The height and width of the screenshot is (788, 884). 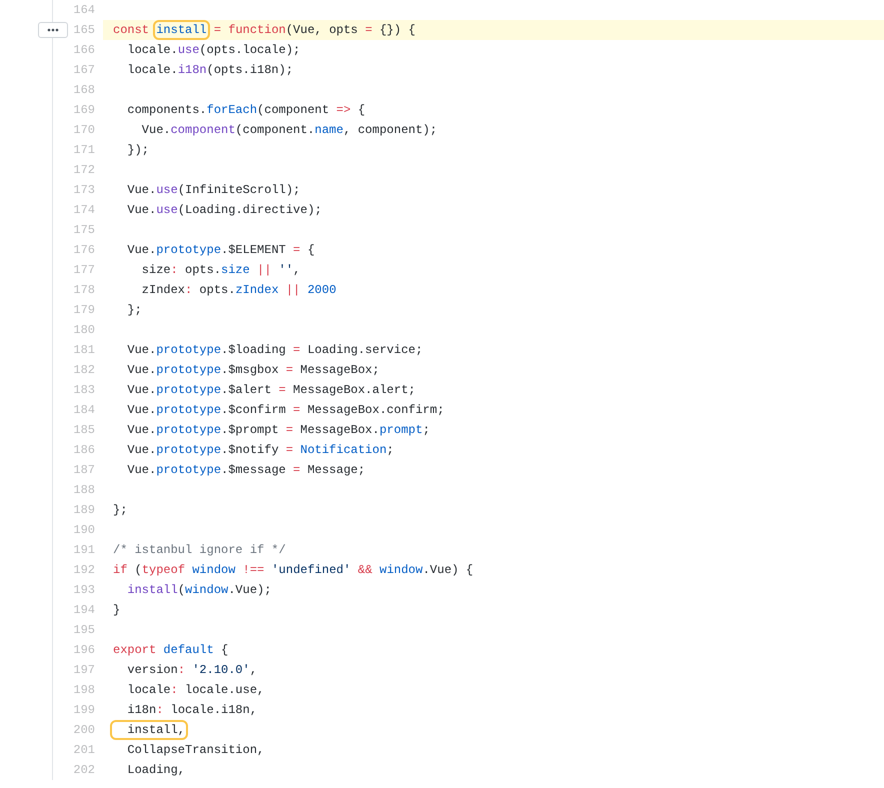 What do you see at coordinates (84, 230) in the screenshot?
I see `line-number: 175` at bounding box center [84, 230].